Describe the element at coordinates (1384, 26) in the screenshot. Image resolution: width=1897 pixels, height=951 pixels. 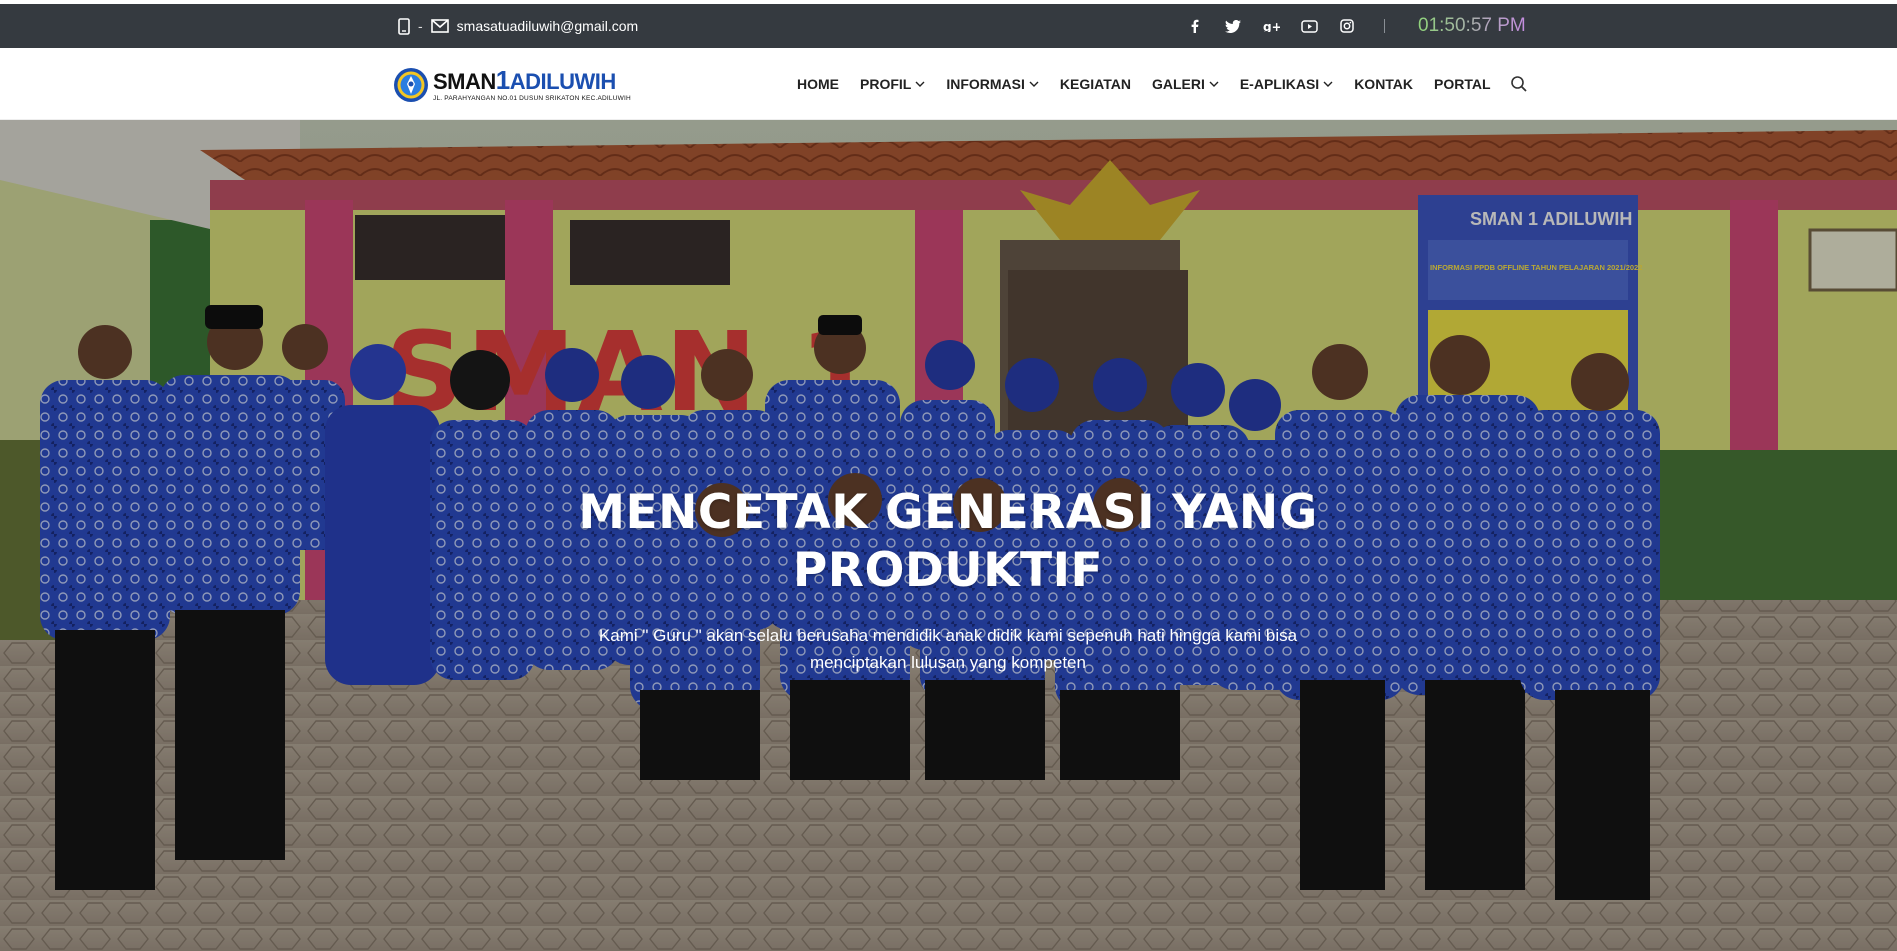
I see `topbar-divider` at that location.